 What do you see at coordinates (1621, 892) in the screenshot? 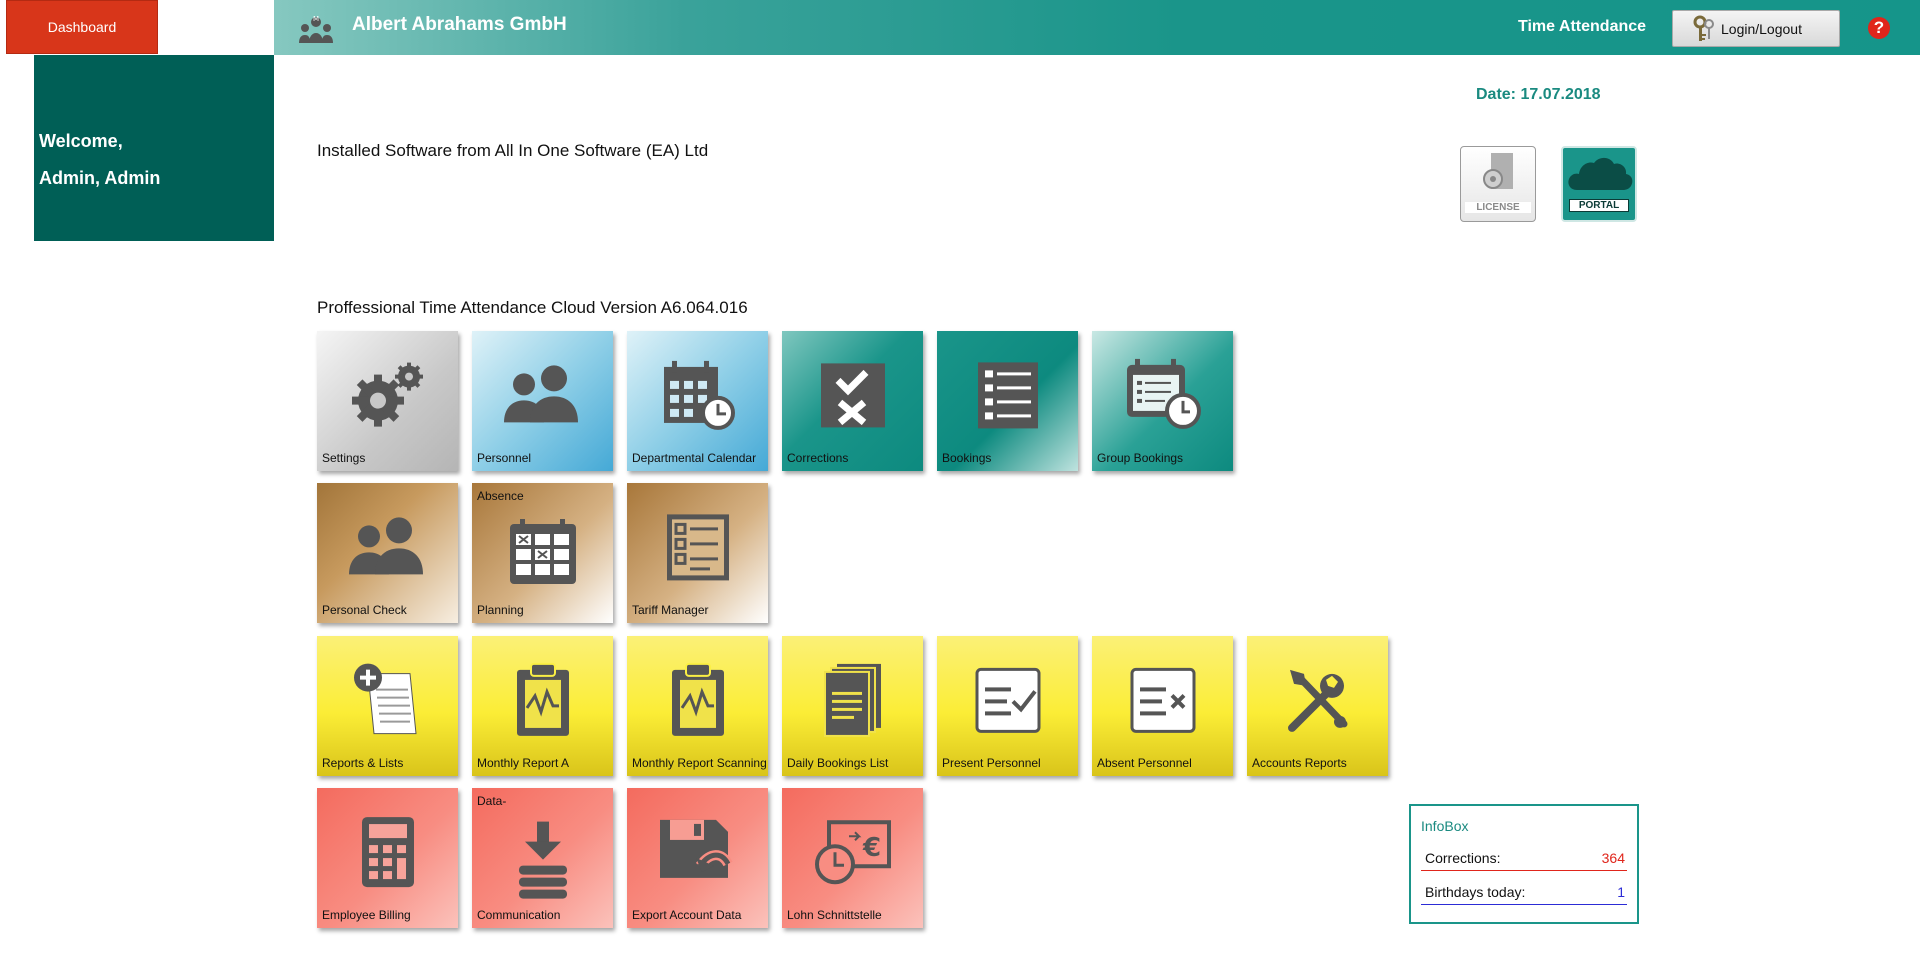
I see `birthdays-count: 1` at bounding box center [1621, 892].